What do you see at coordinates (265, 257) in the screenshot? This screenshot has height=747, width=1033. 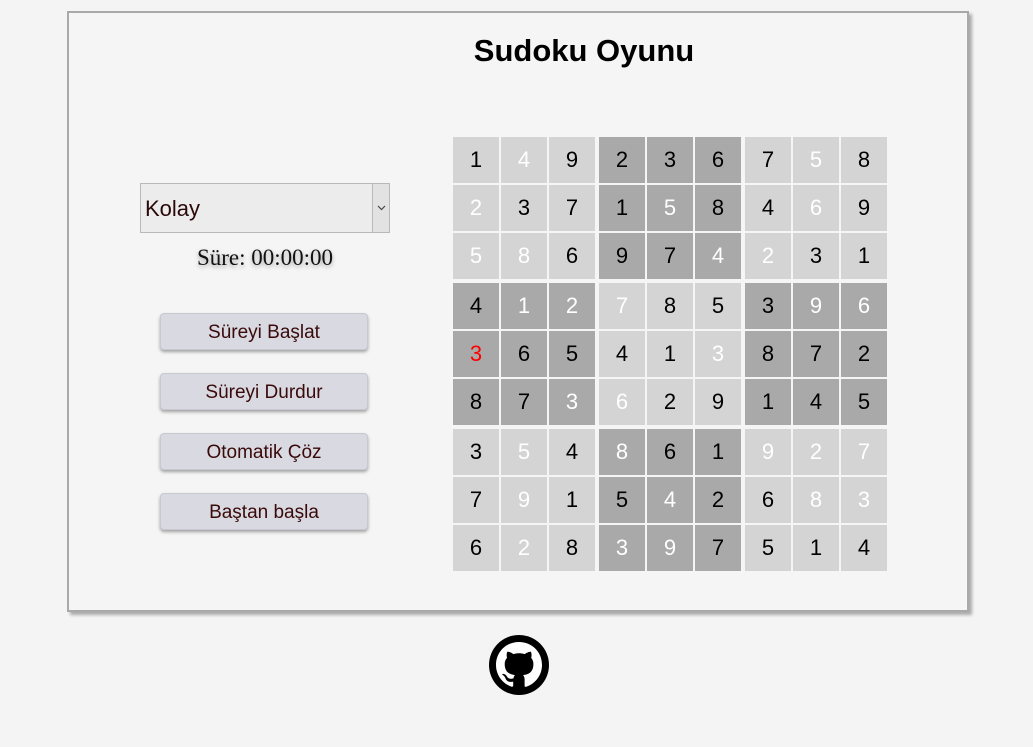 I see `timer-display: Süre: 00:00:00` at bounding box center [265, 257].